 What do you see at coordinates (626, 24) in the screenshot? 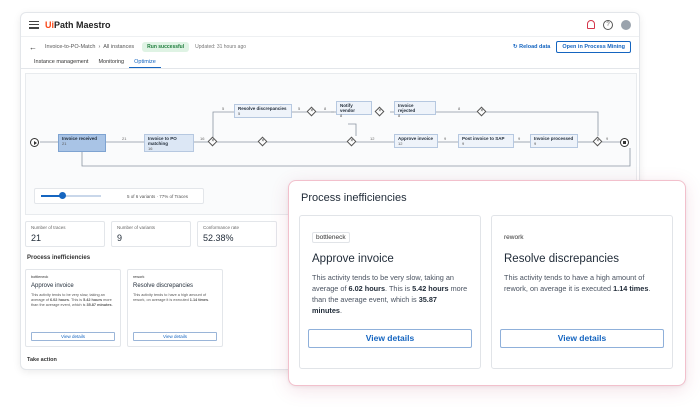
I see `avatar` at bounding box center [626, 24].